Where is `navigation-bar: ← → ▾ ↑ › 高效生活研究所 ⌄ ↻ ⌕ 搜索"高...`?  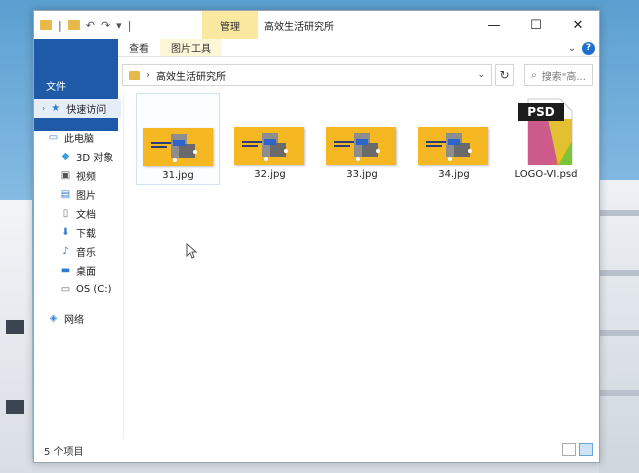
navigation-bar: ← → ▾ ↑ › 高效生活研究所 ⌄ ↻ ⌕ 搜索"高... is located at coordinates (316, 75).